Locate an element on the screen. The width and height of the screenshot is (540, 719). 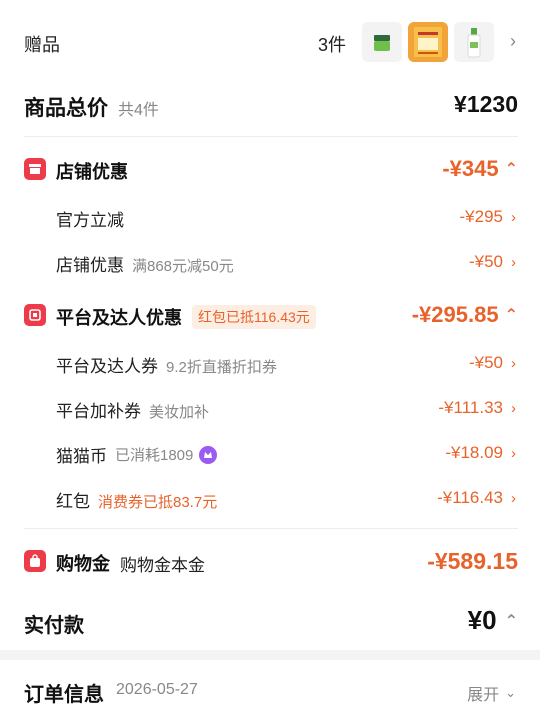
shopping-gold-note: 购物金本金 is located at coordinates (162, 565).